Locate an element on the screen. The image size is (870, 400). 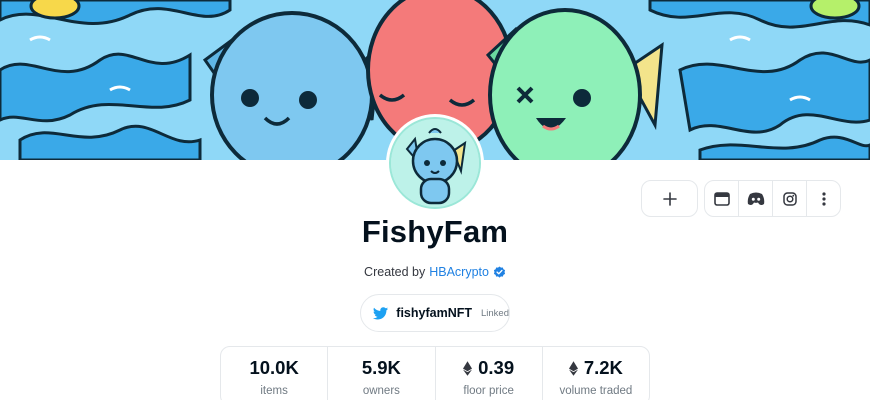
discord-icon is located at coordinates (755, 198).